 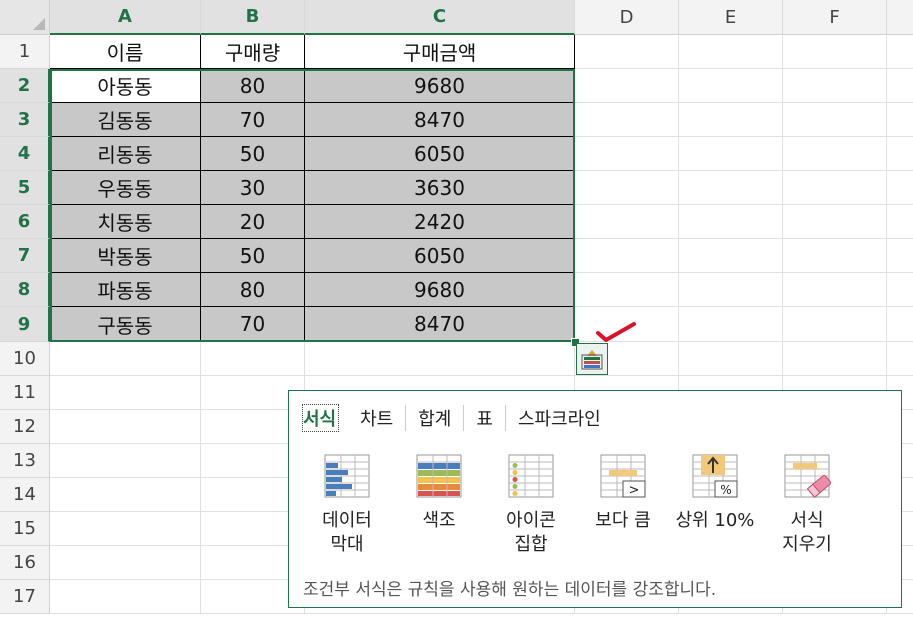 What do you see at coordinates (125, 154) in the screenshot?
I see `table-cell: 리동동` at bounding box center [125, 154].